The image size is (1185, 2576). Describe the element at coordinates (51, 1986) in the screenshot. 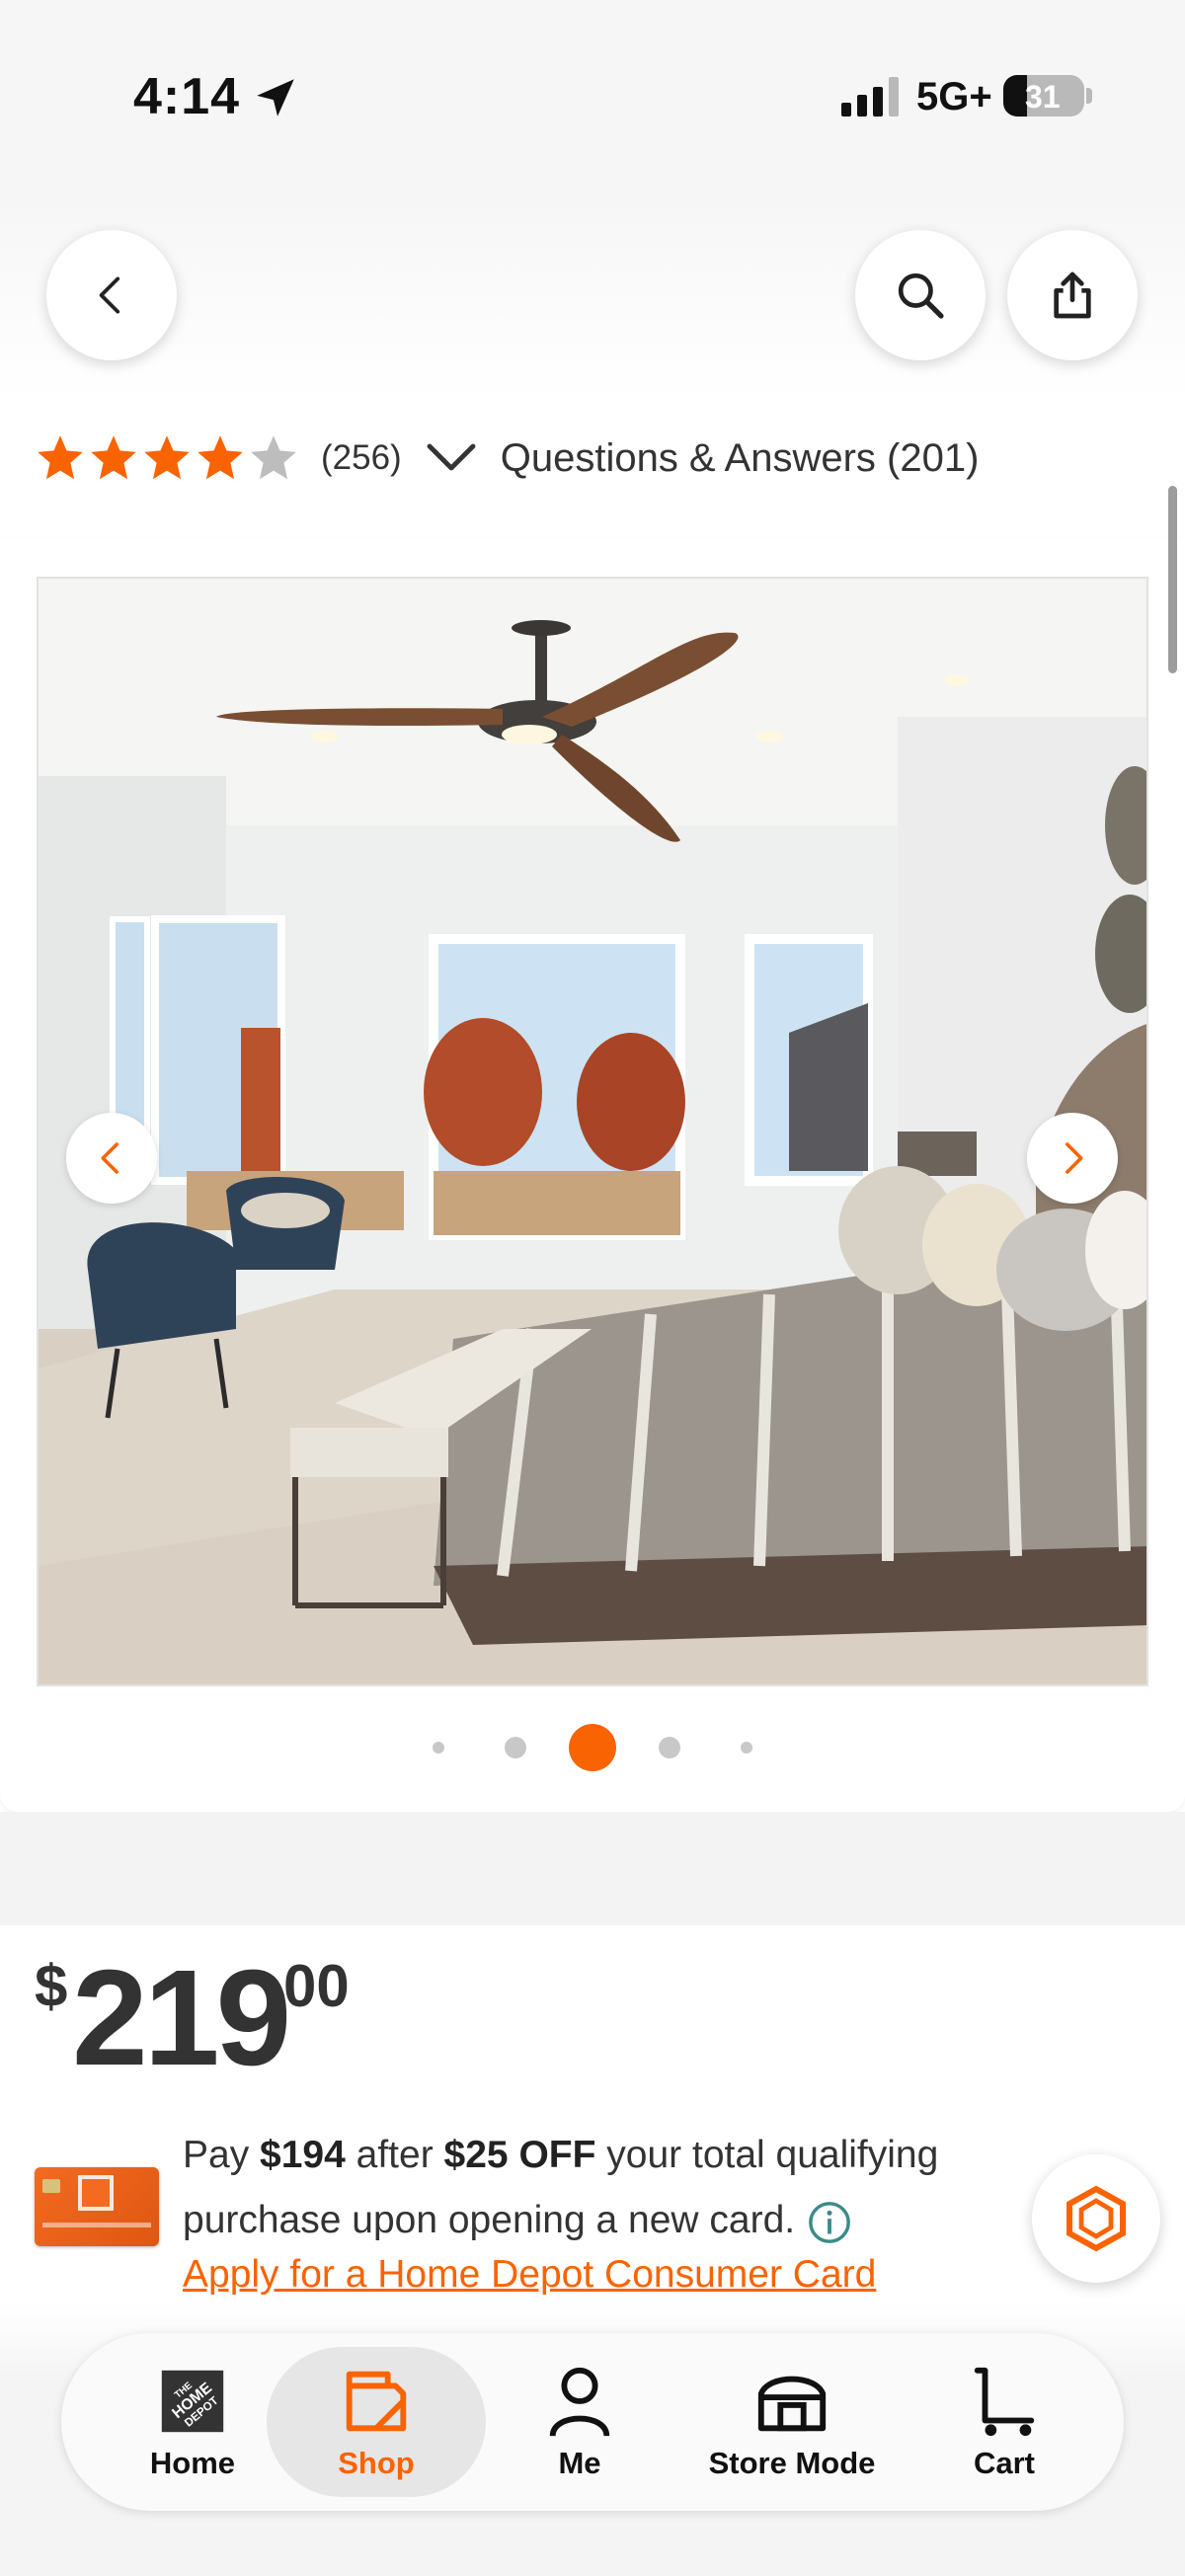

I see `price-currency: $` at that location.